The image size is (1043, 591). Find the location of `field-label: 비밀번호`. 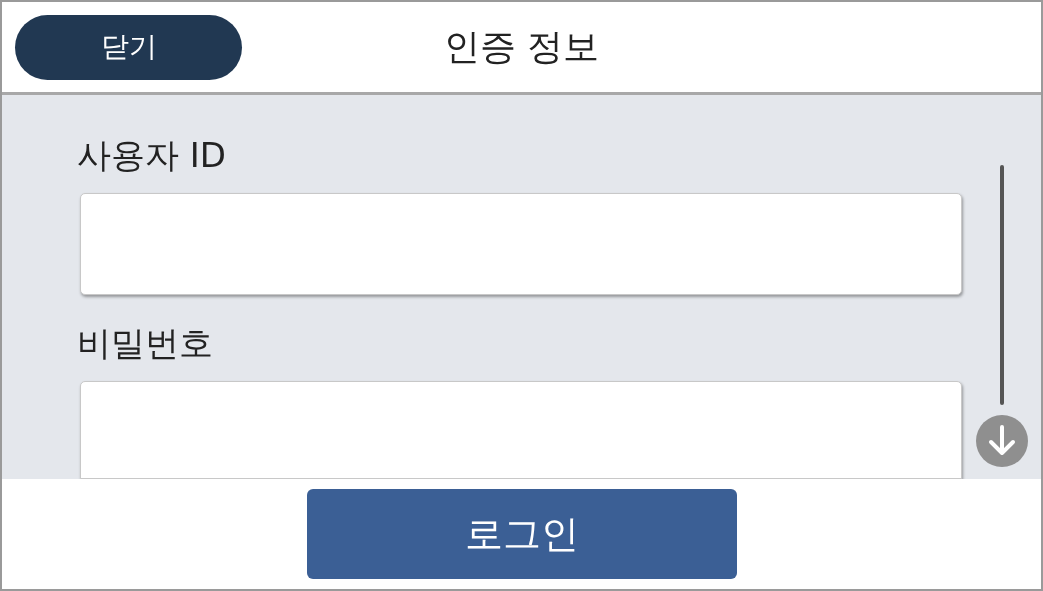

field-label: 비밀번호 is located at coordinates (145, 343).